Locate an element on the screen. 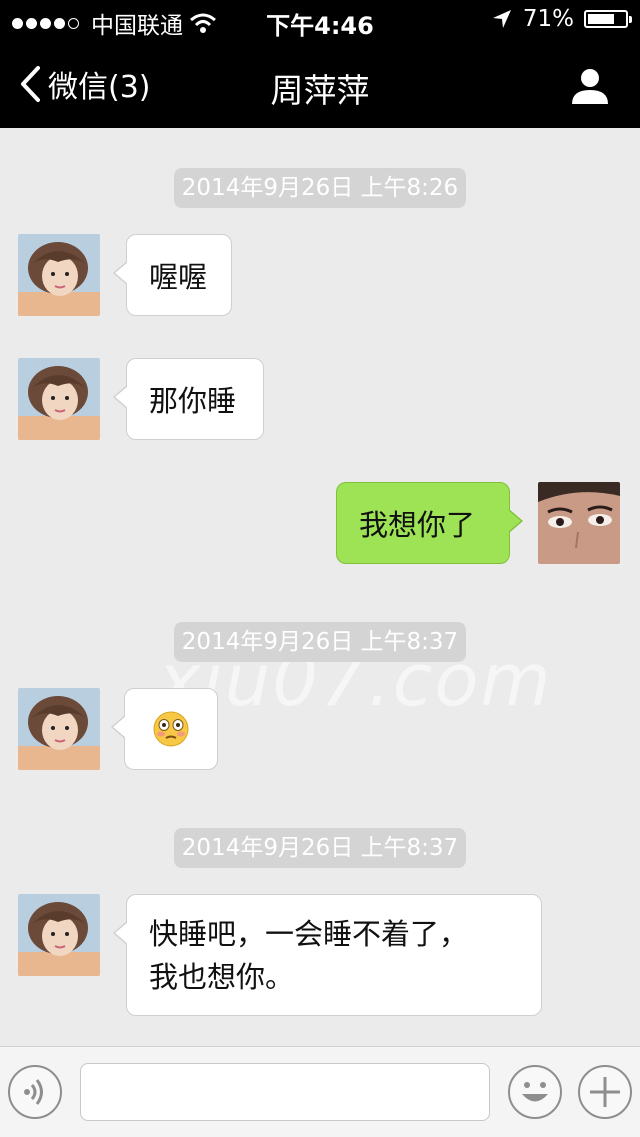  status-right: 71% is located at coordinates (561, 19).